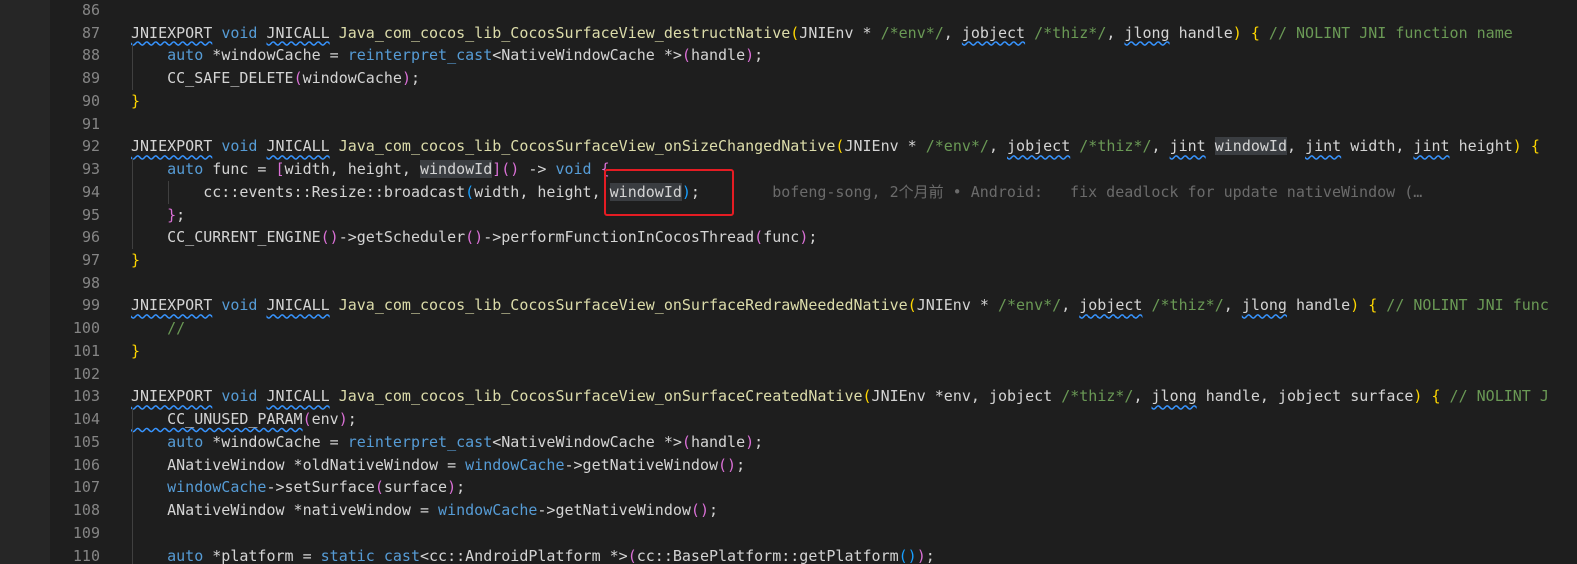  Describe the element at coordinates (298, 487) in the screenshot. I see `code-text: windowCache->setSurface(surface);` at that location.